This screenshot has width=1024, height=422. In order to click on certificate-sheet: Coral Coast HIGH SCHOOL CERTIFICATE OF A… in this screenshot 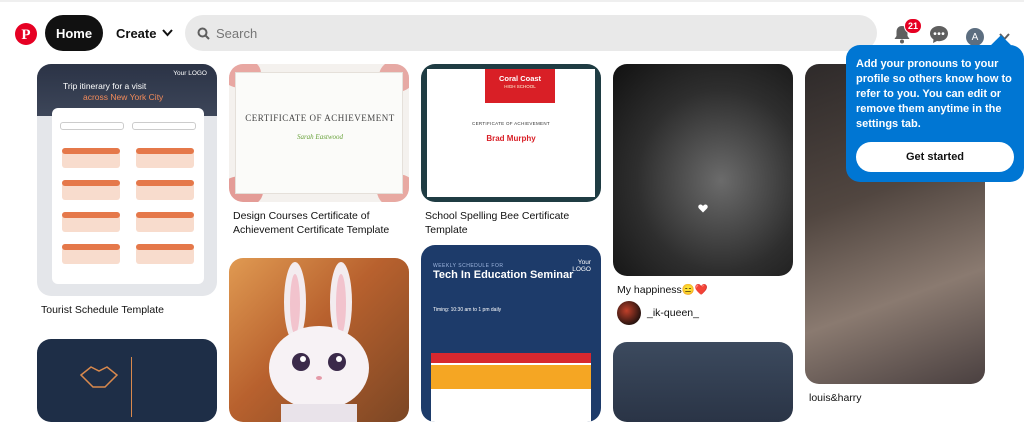, I will do `click(511, 133)`.